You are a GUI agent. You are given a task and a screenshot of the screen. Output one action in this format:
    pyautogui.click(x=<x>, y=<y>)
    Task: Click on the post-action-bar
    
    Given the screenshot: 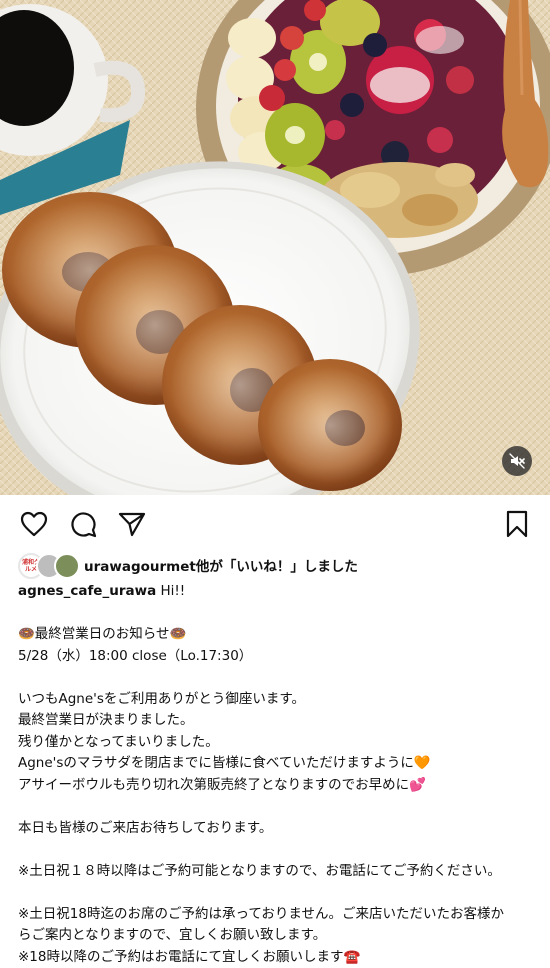 What is the action you would take?
    pyautogui.click(x=275, y=524)
    